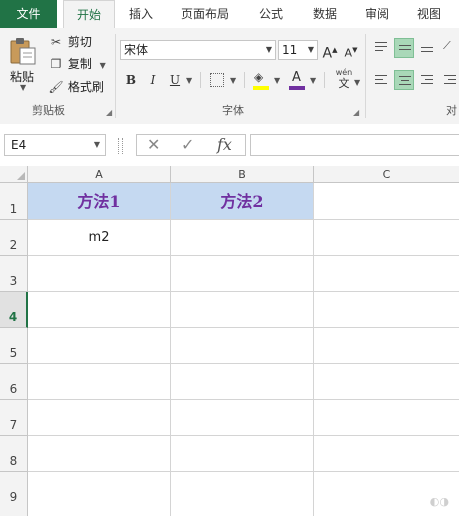 The image size is (459, 522). Describe the element at coordinates (386, 310) in the screenshot. I see `cell-c4` at that location.